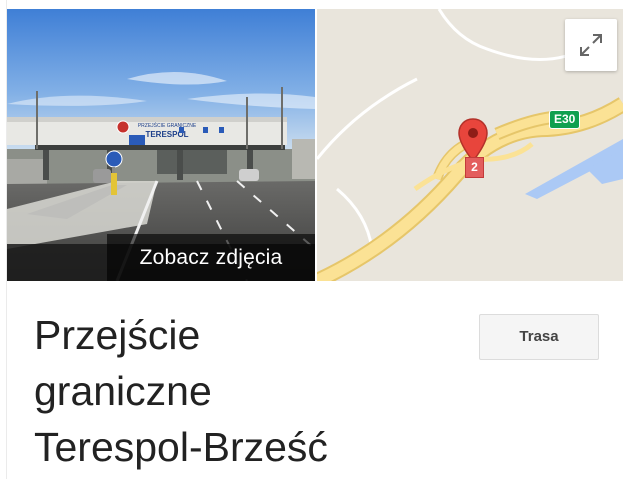 This screenshot has height=479, width=623. I want to click on see-photos-label: Zobacz zdjęcia, so click(211, 257).